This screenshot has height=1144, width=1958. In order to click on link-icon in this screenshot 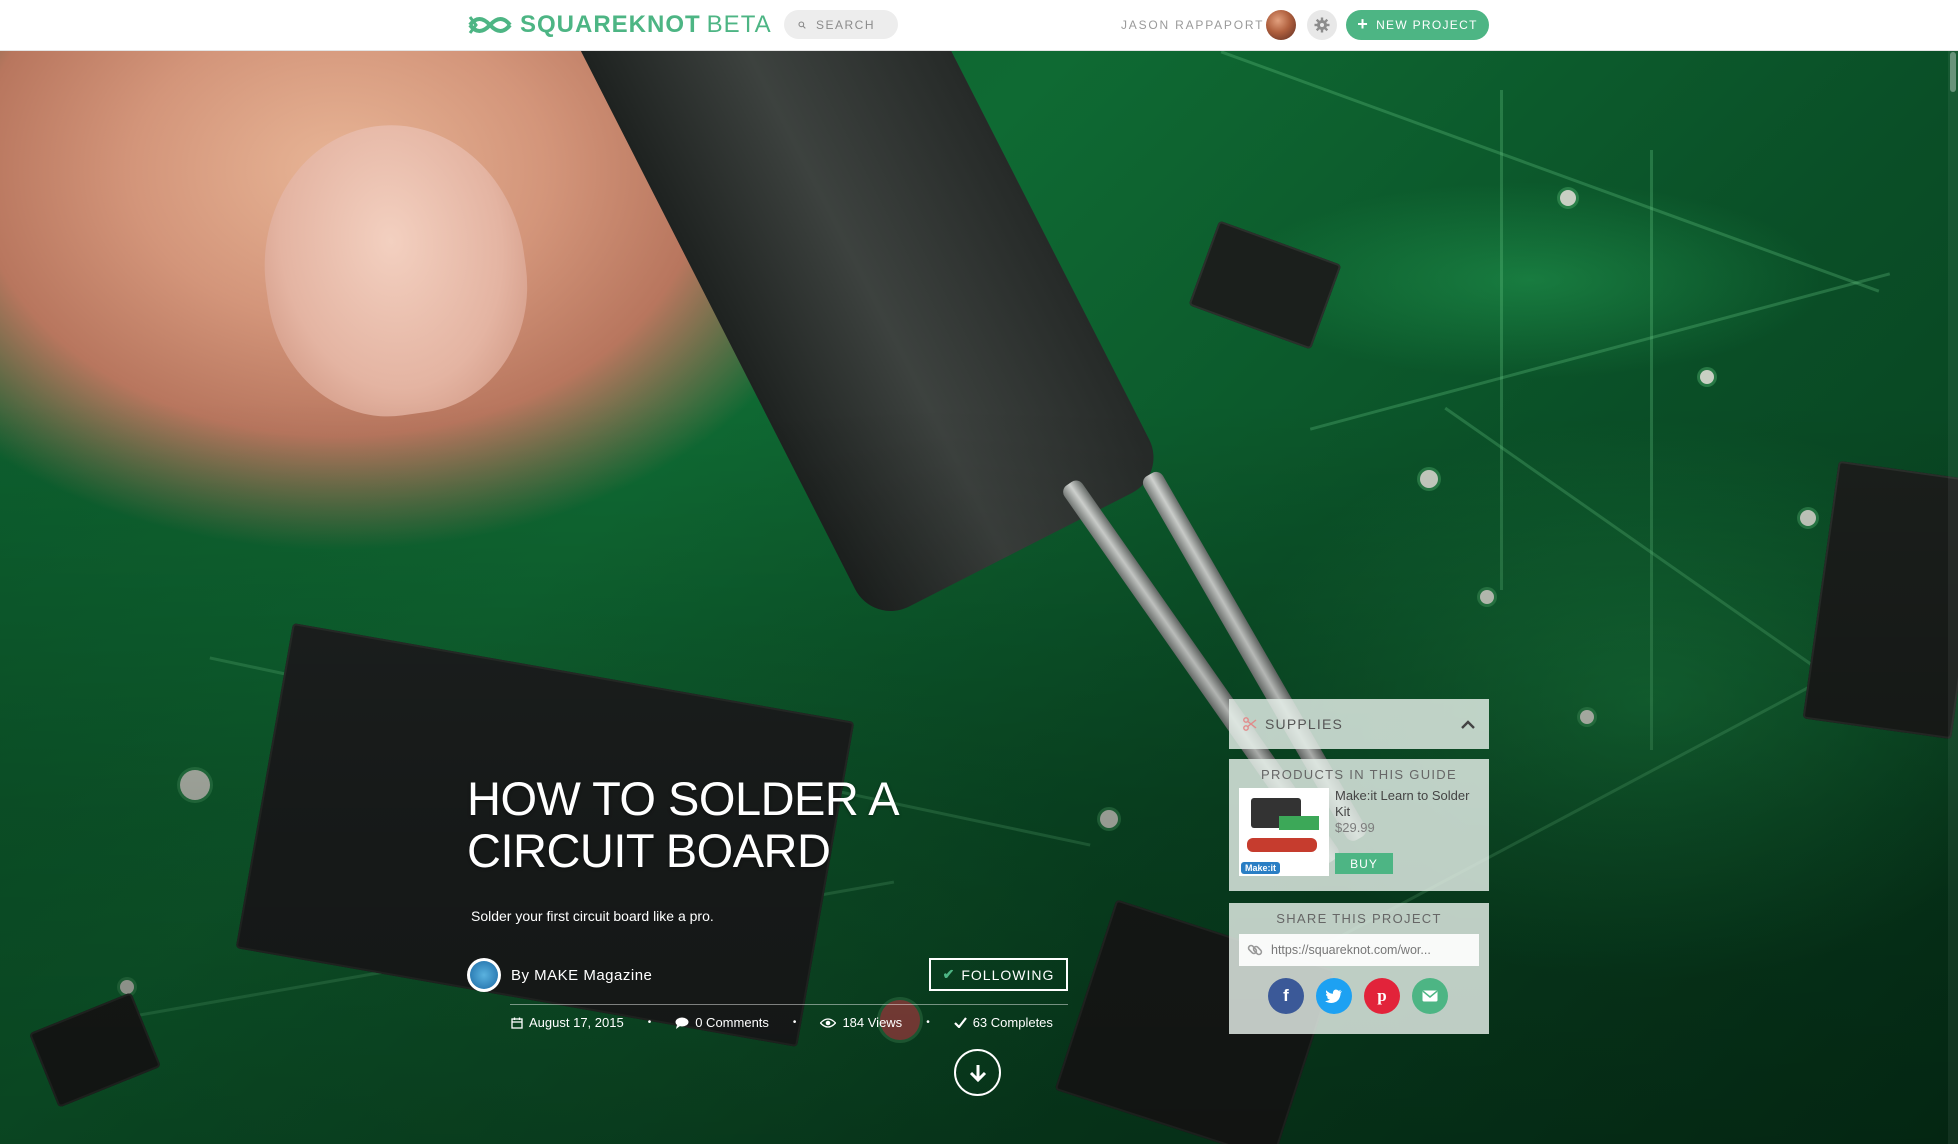, I will do `click(1255, 950)`.